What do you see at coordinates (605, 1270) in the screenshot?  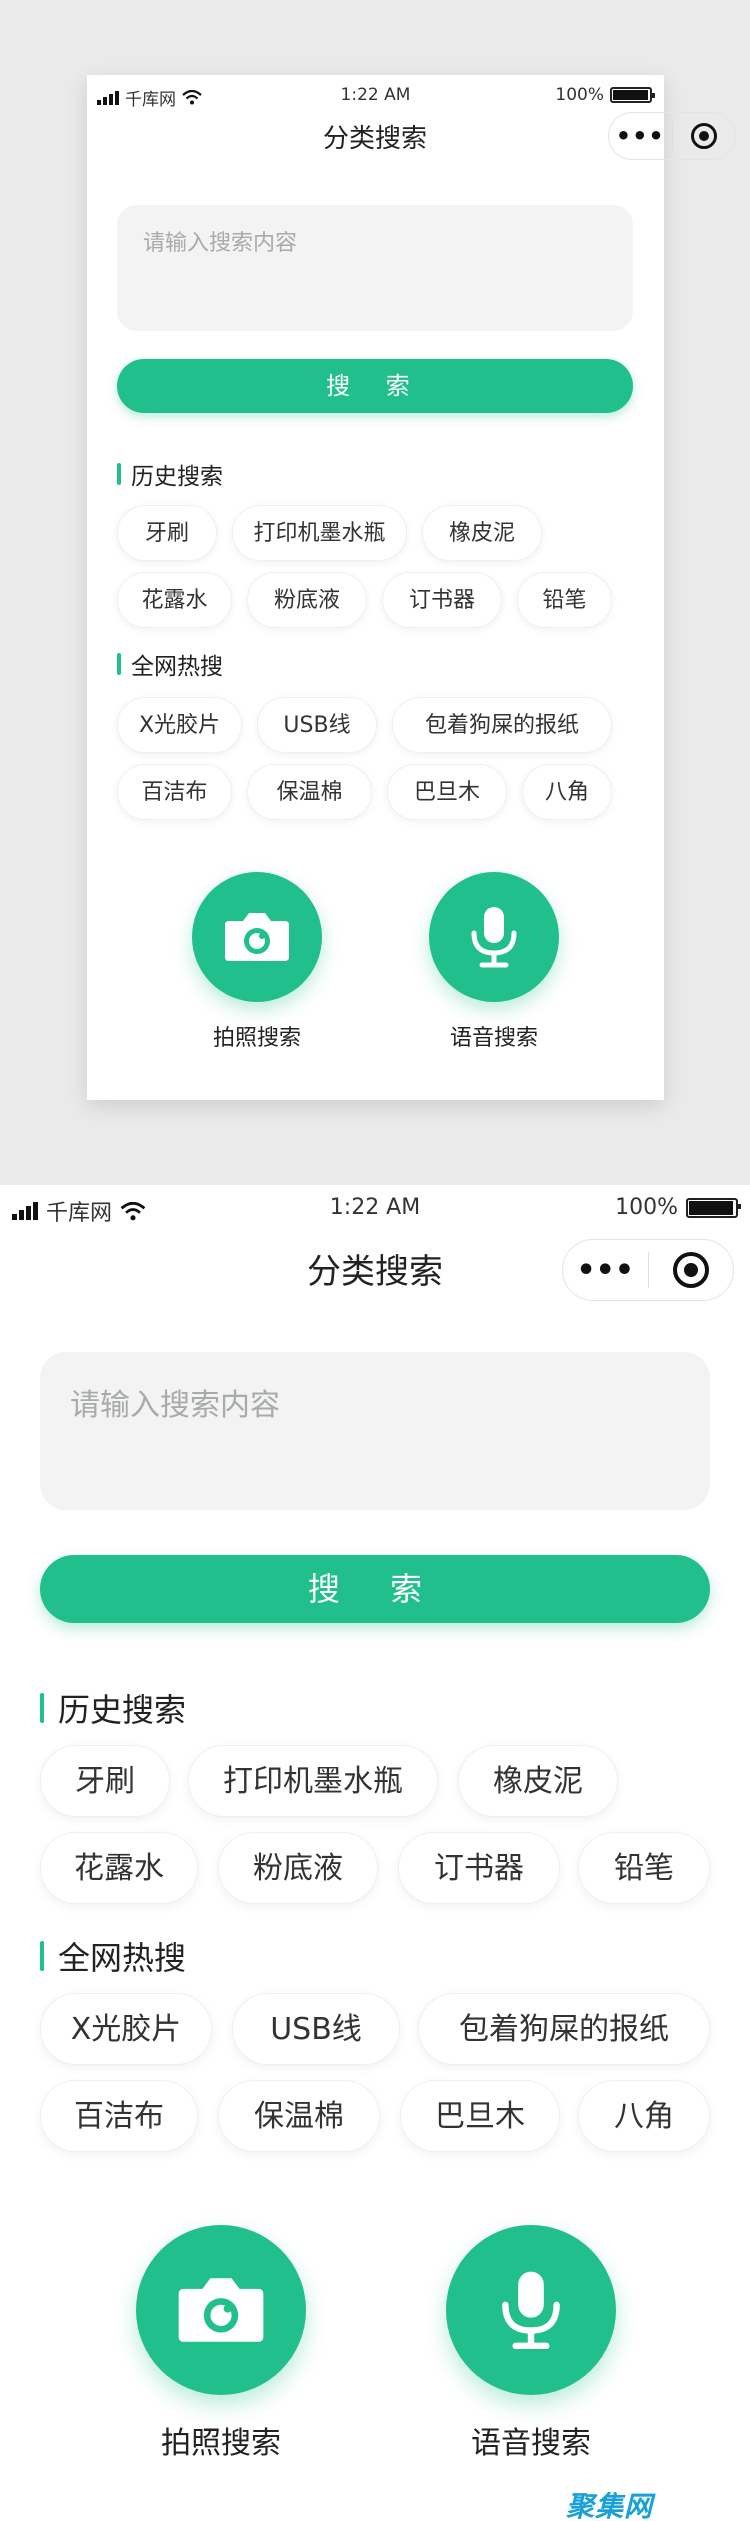 I see `more-icon: •••` at bounding box center [605, 1270].